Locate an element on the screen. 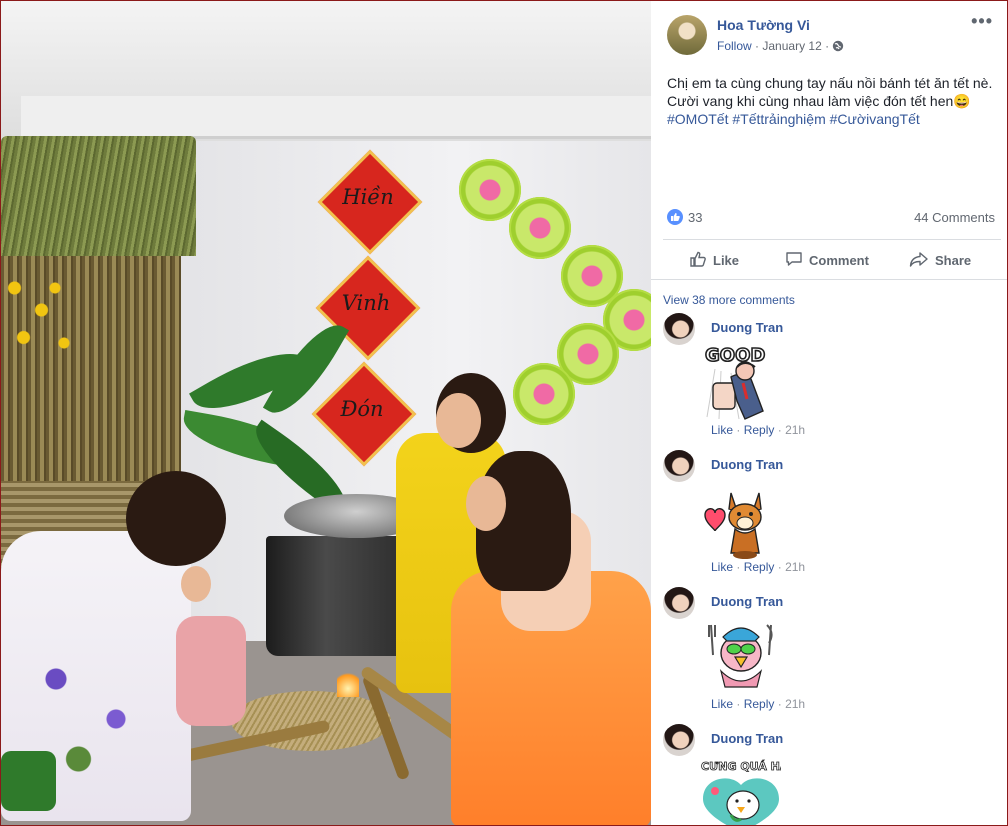 Image resolution: width=1008 pixels, height=826 pixels. comment-label: Comment is located at coordinates (839, 260).